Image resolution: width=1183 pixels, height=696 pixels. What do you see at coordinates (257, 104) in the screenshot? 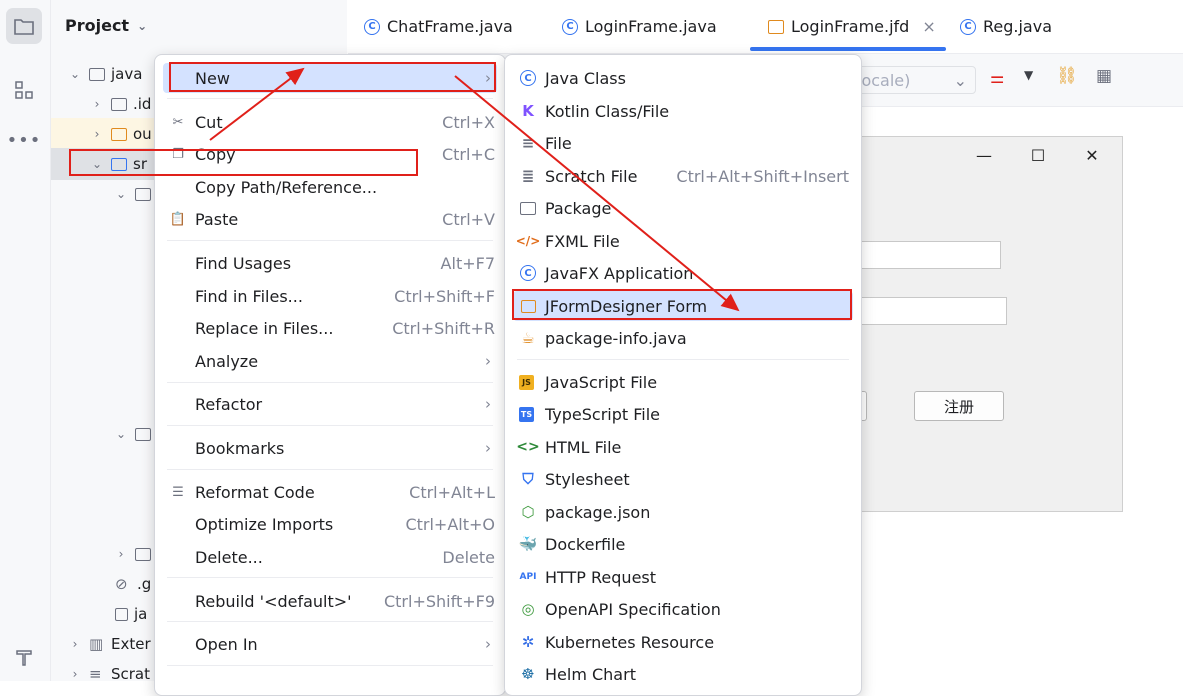
I see `annotation-arrow-to-new` at bounding box center [257, 104].